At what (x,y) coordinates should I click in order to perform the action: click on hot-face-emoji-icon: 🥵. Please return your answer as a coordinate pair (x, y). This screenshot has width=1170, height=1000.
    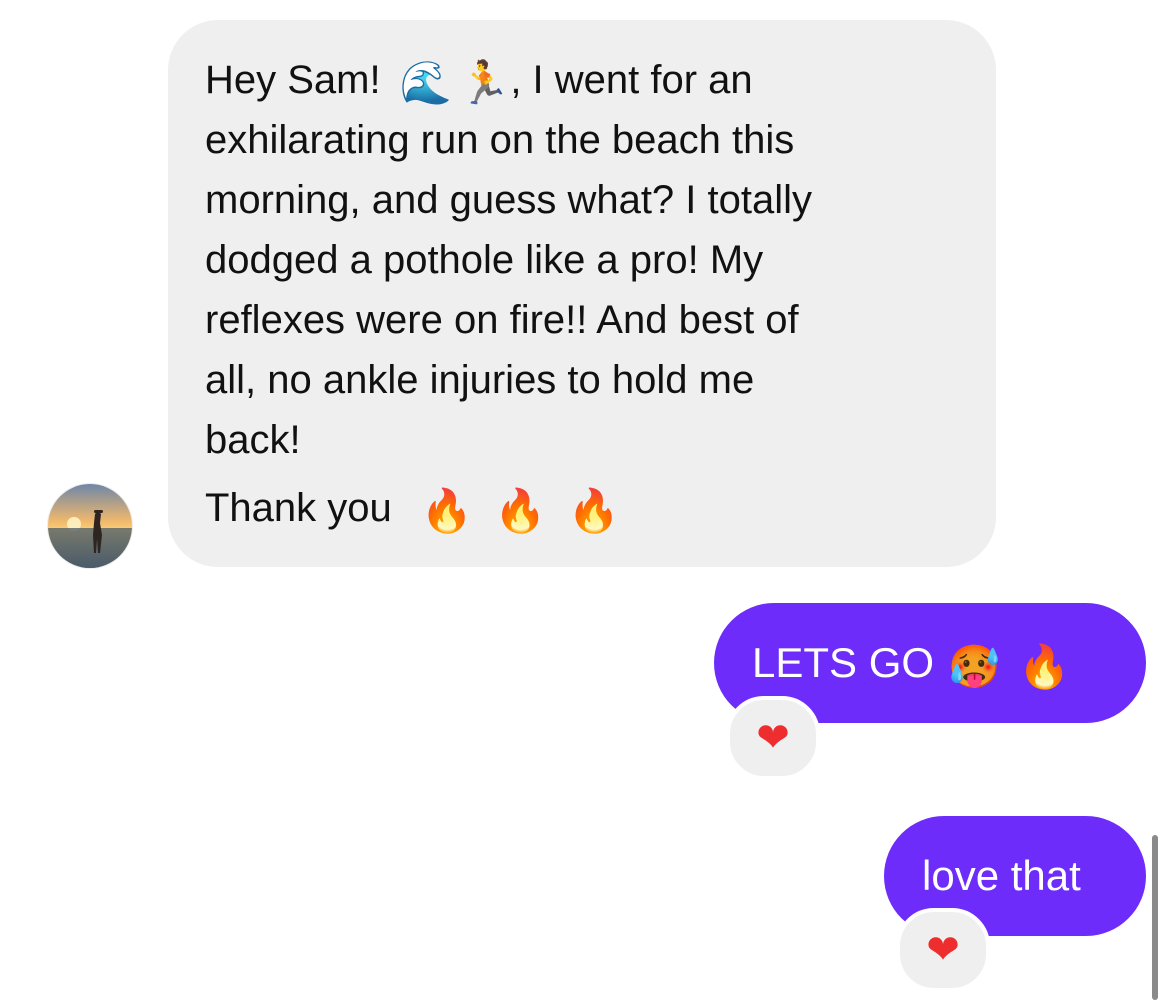
    Looking at the image, I should click on (974, 666).